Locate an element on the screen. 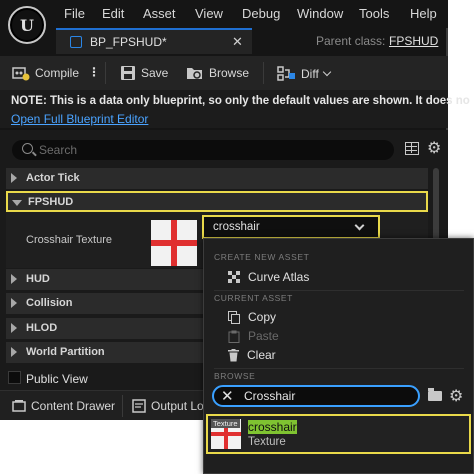  save-label: Save is located at coordinates (155, 73).